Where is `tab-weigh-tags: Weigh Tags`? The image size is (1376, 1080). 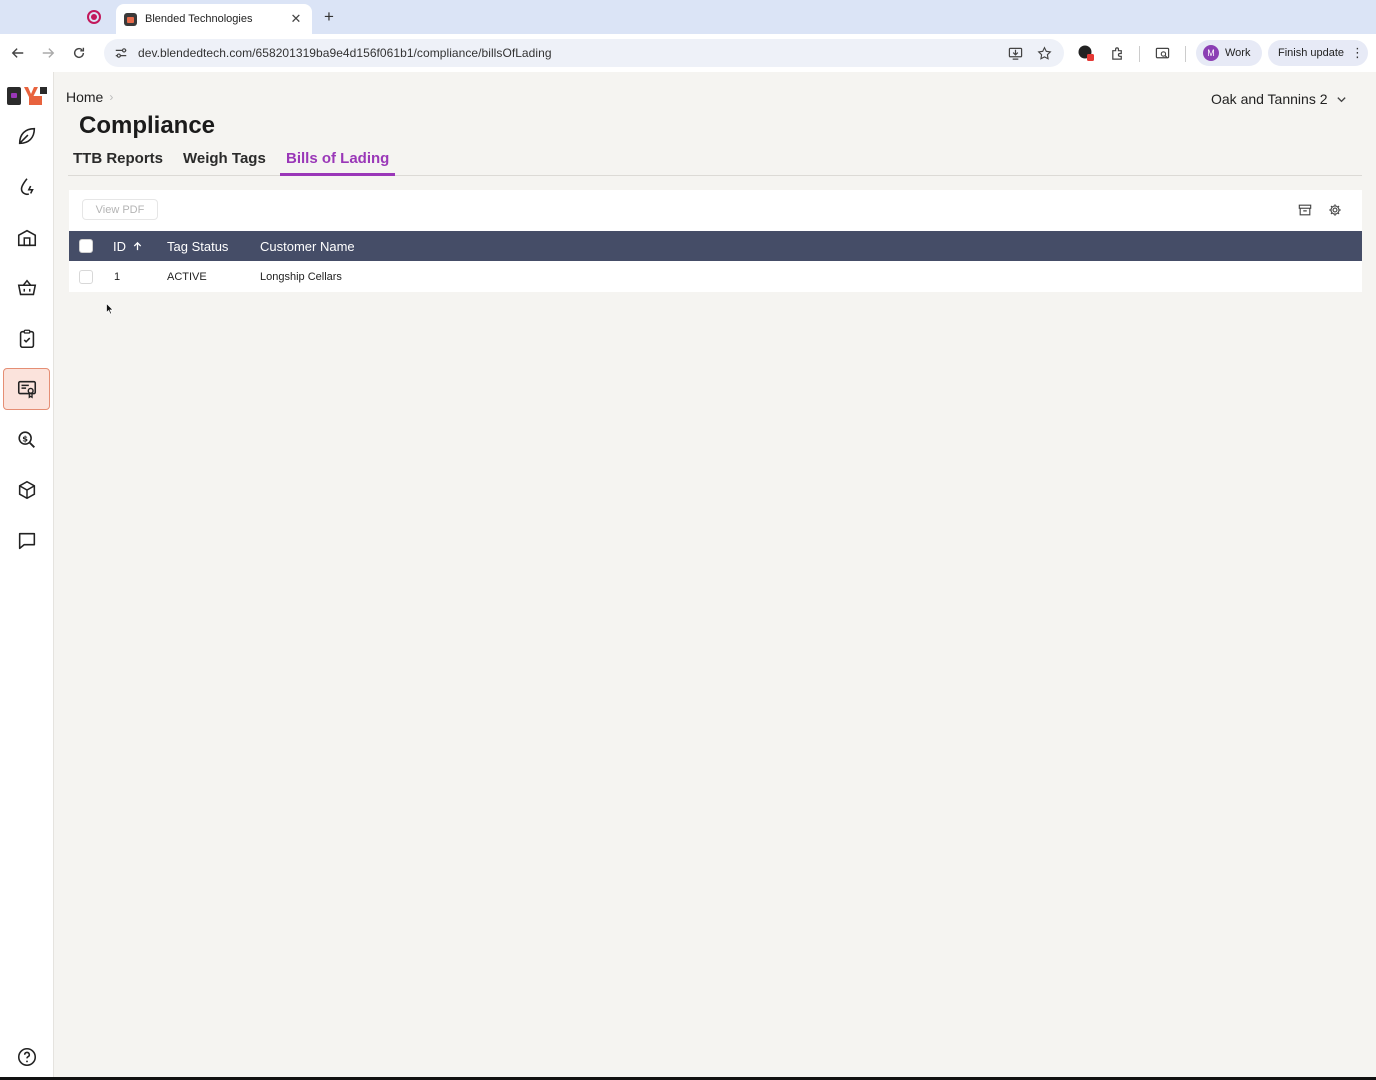 tab-weigh-tags: Weigh Tags is located at coordinates (224, 163).